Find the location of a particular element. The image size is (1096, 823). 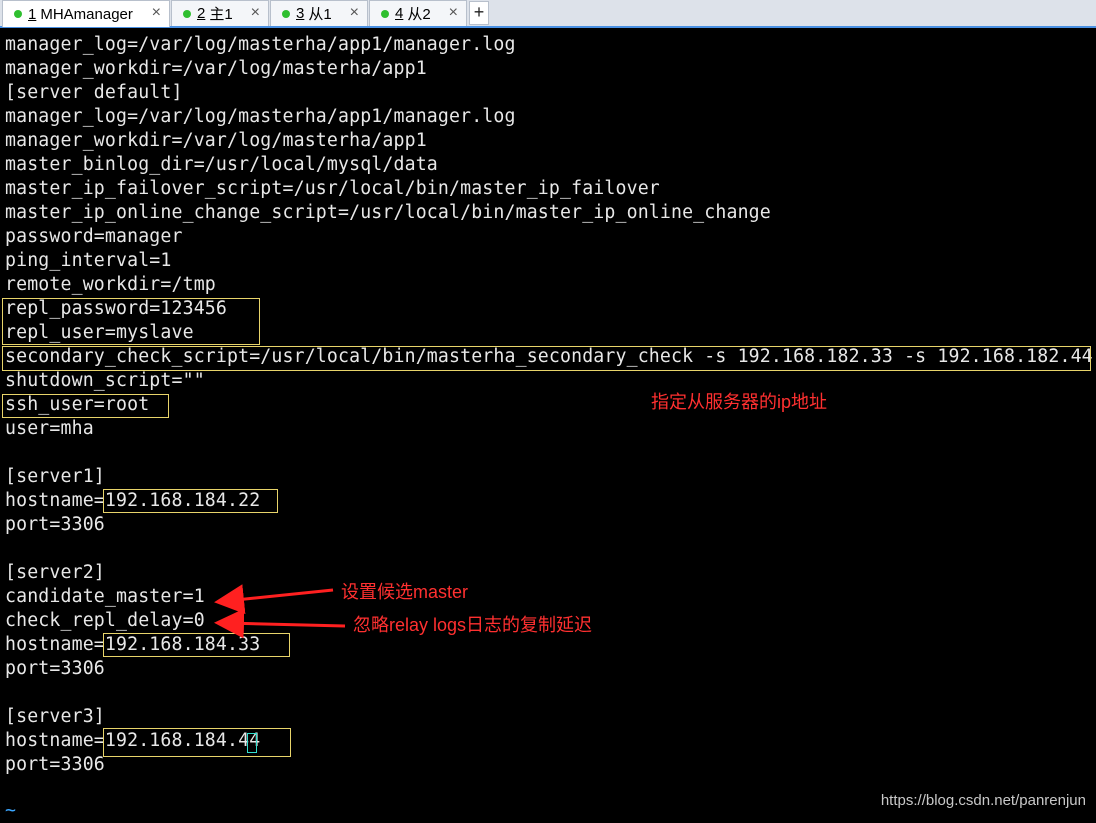

arrow-to-candidate-master is located at coordinates (274, 599).